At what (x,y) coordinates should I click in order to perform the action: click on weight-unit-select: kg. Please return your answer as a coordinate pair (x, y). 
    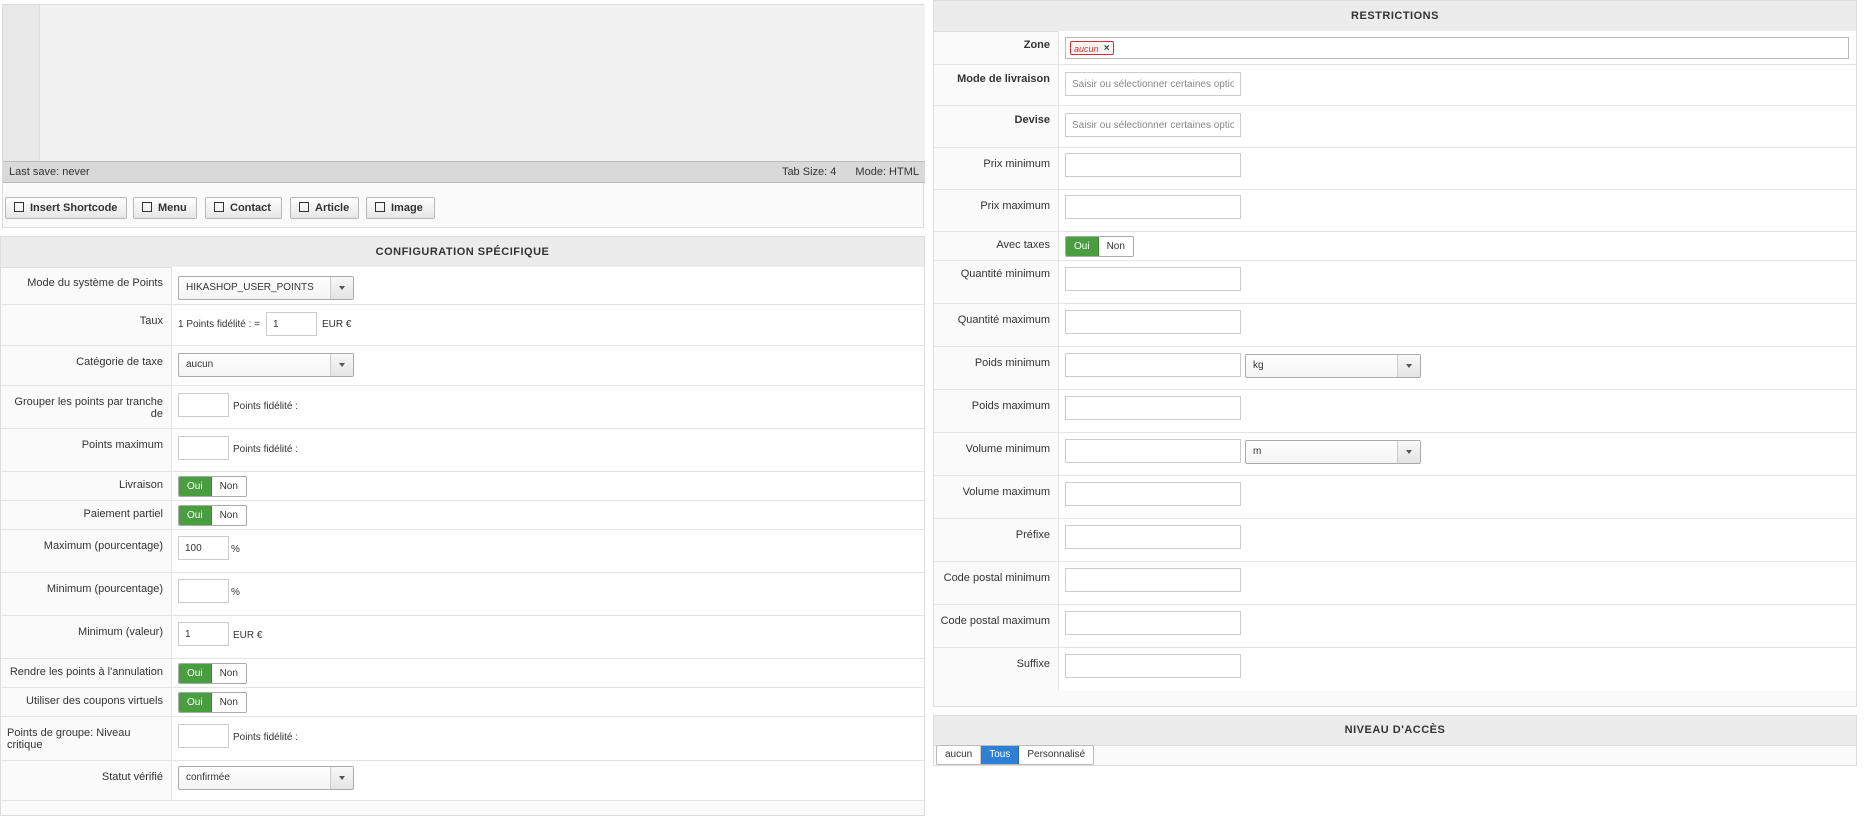
    Looking at the image, I should click on (1333, 366).